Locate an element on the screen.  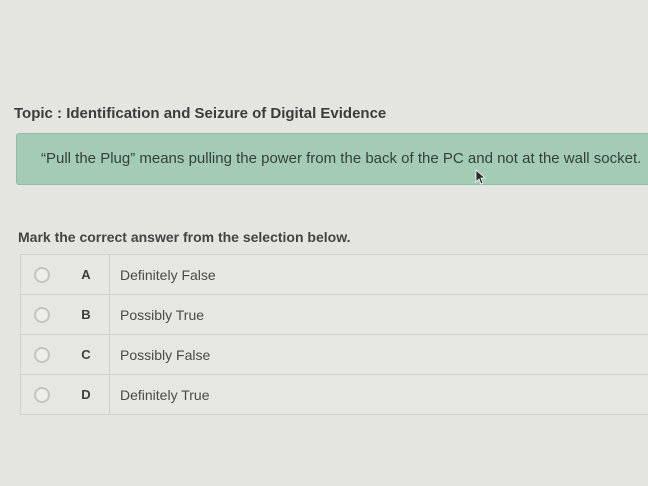
option-label: Possibly True is located at coordinates (162, 314).